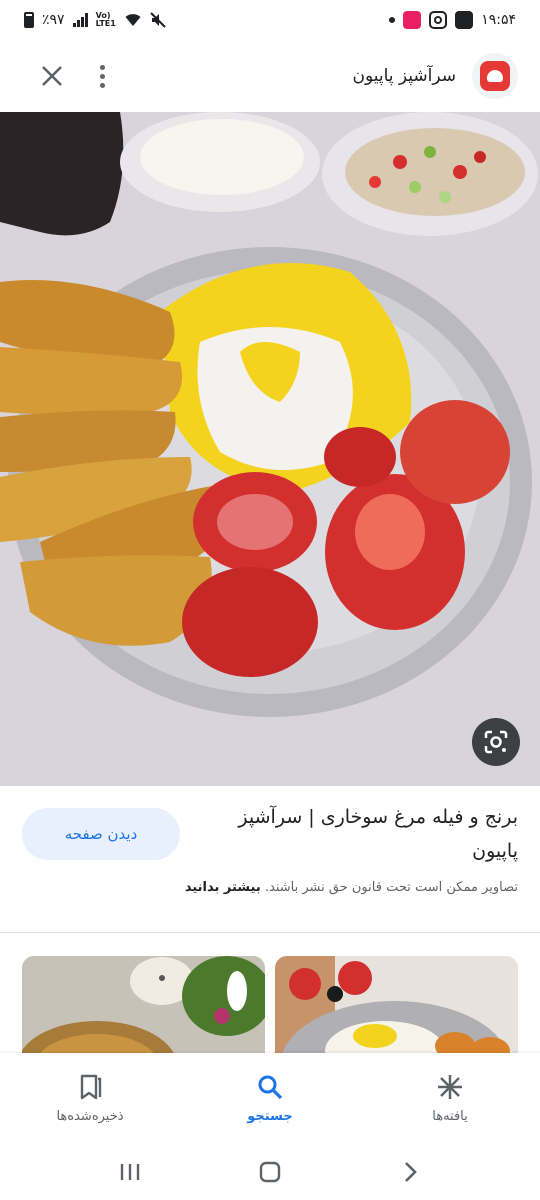  I want to click on learn-more-link: بیشتر بدانید, so click(223, 887).